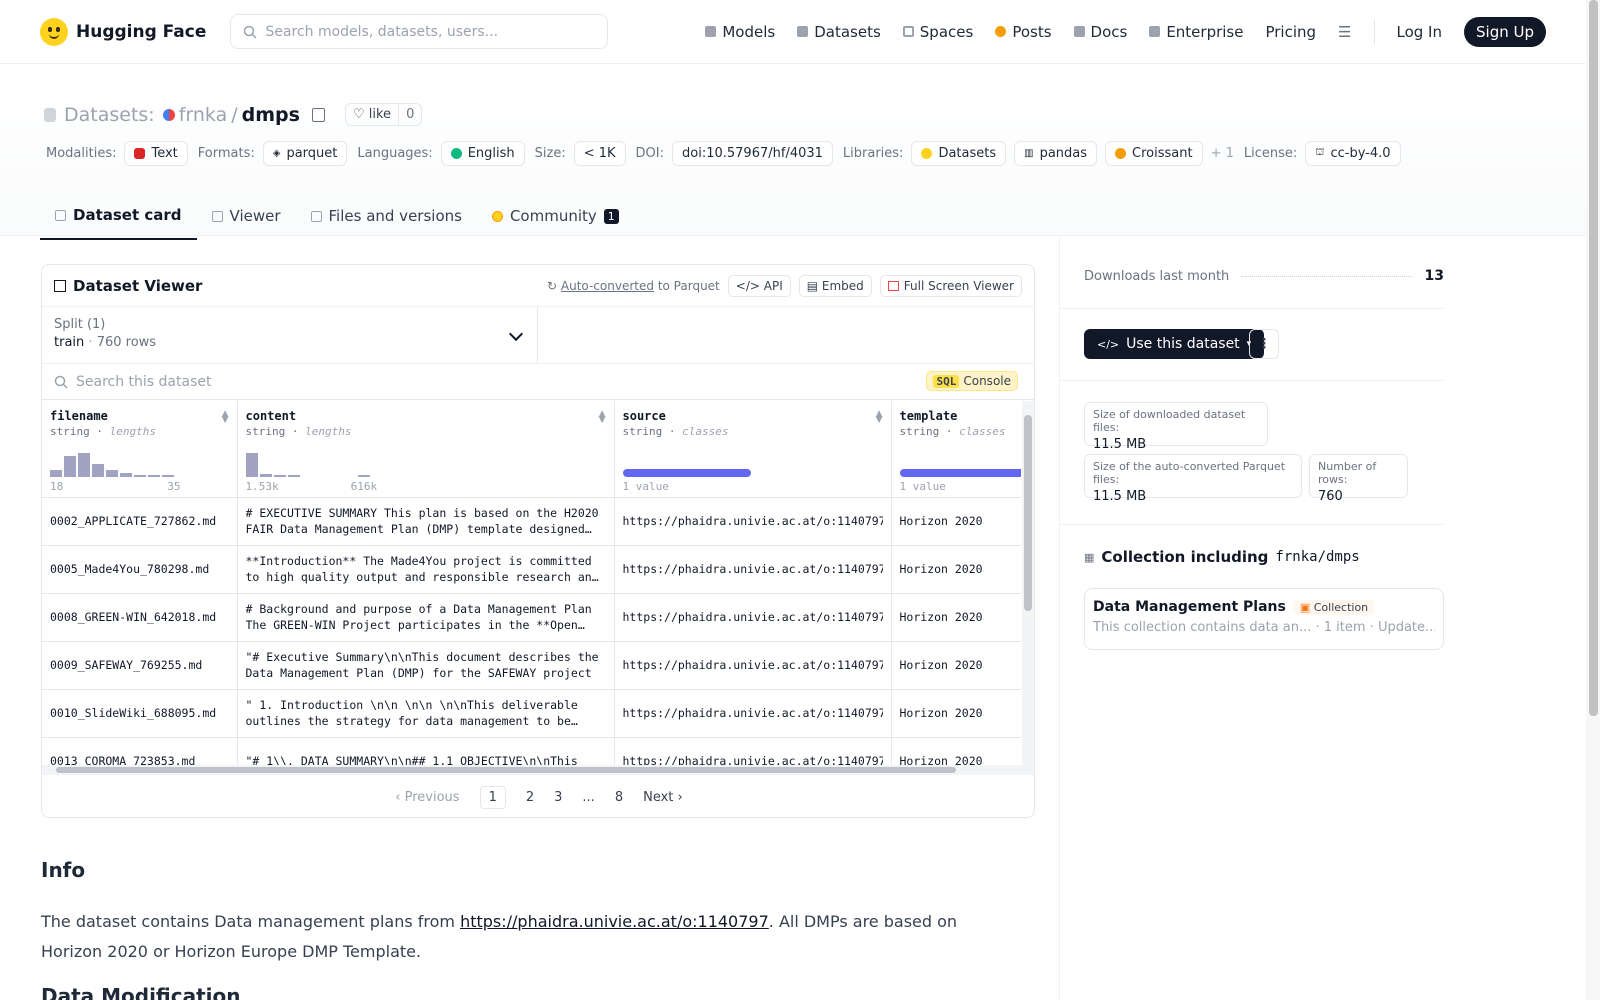  I want to click on nav-posts: Posts, so click(1023, 31).